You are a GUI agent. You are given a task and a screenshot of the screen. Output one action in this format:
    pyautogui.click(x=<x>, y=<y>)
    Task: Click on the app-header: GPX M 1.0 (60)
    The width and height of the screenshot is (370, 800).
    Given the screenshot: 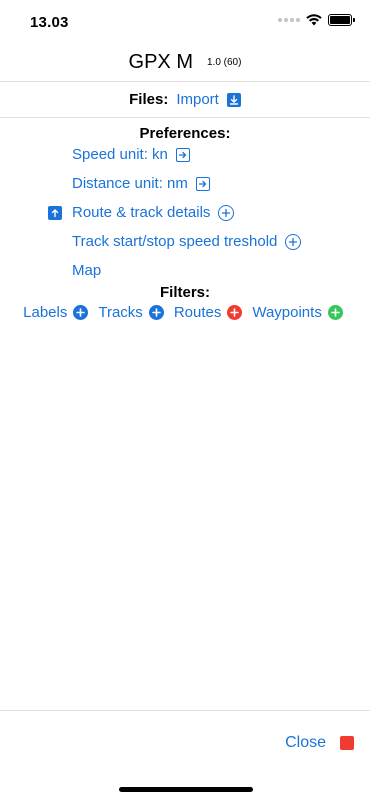 What is the action you would take?
    pyautogui.click(x=185, y=63)
    